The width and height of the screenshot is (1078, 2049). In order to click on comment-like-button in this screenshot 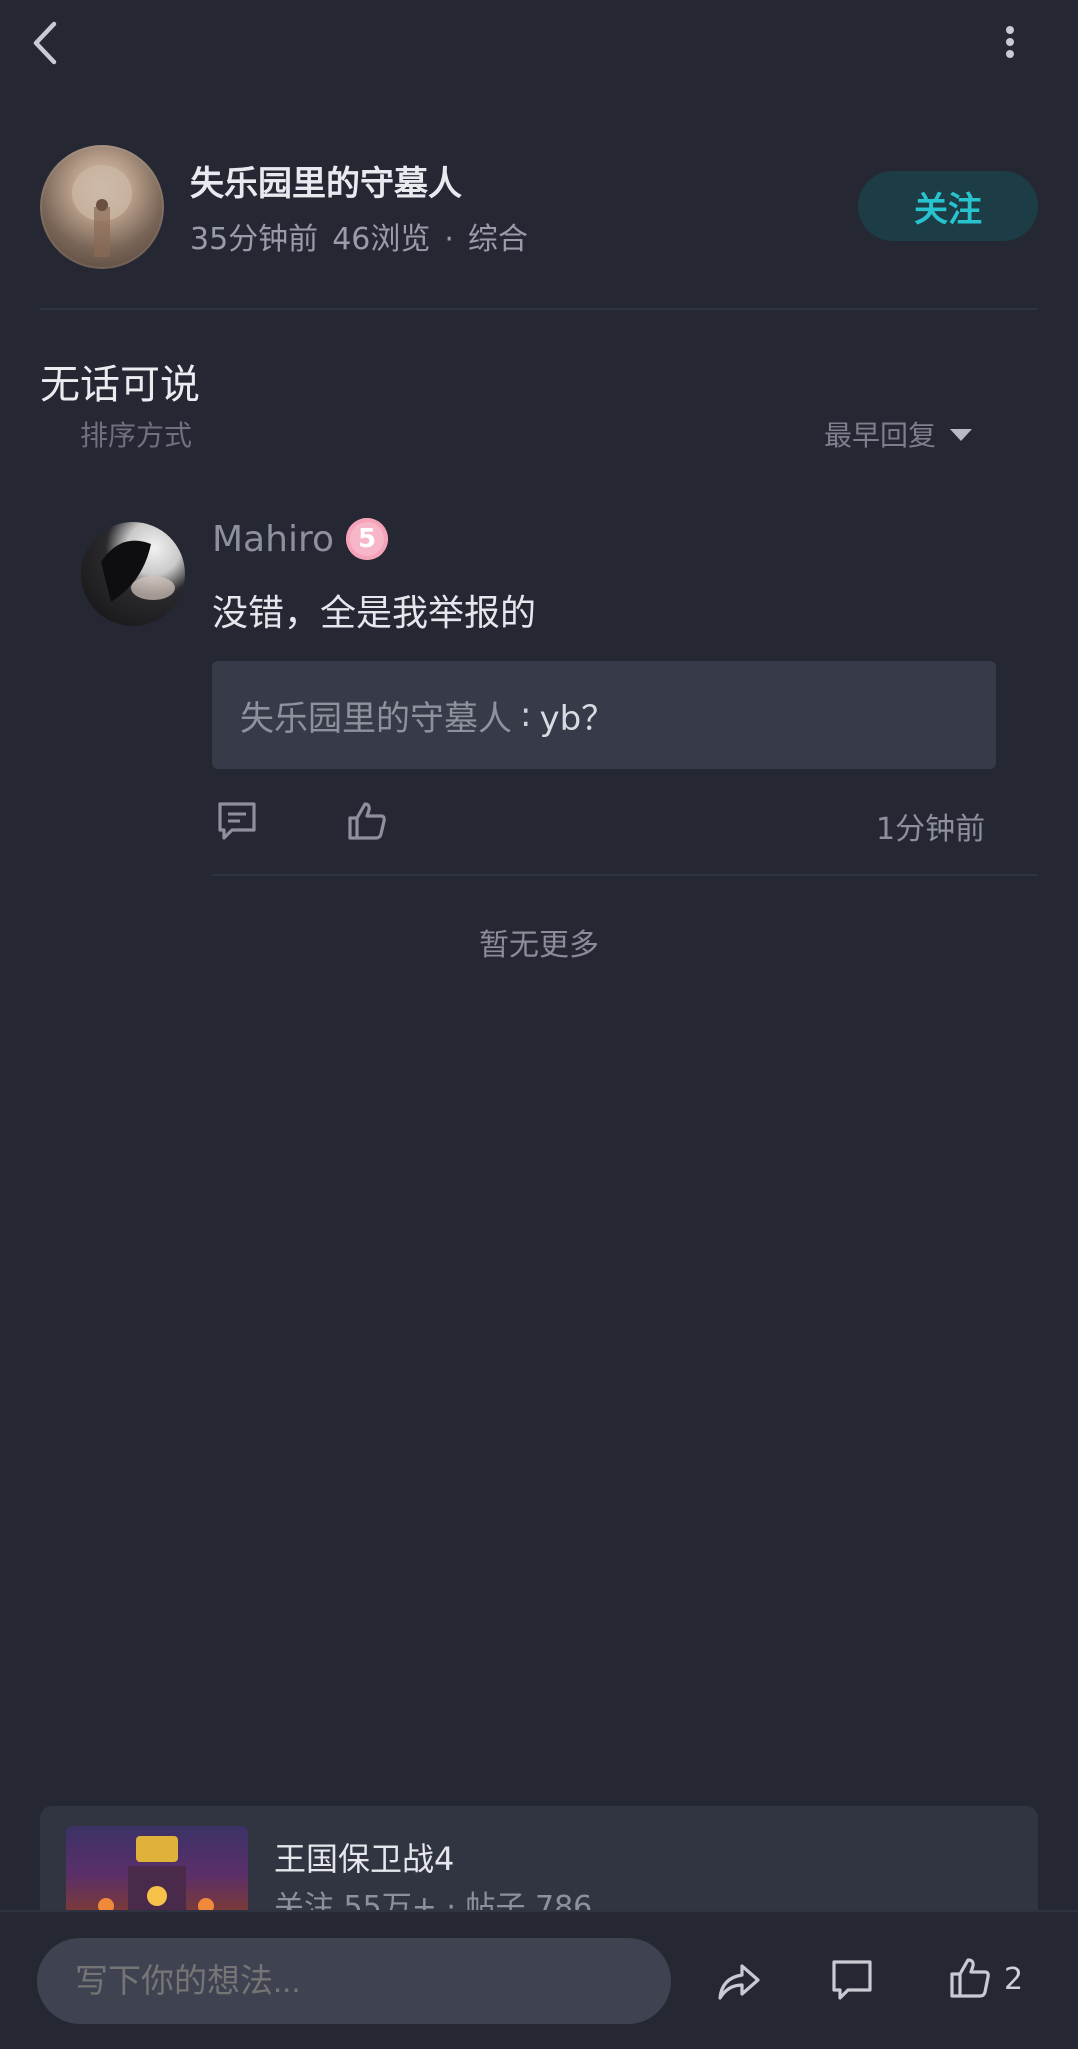, I will do `click(367, 821)`.